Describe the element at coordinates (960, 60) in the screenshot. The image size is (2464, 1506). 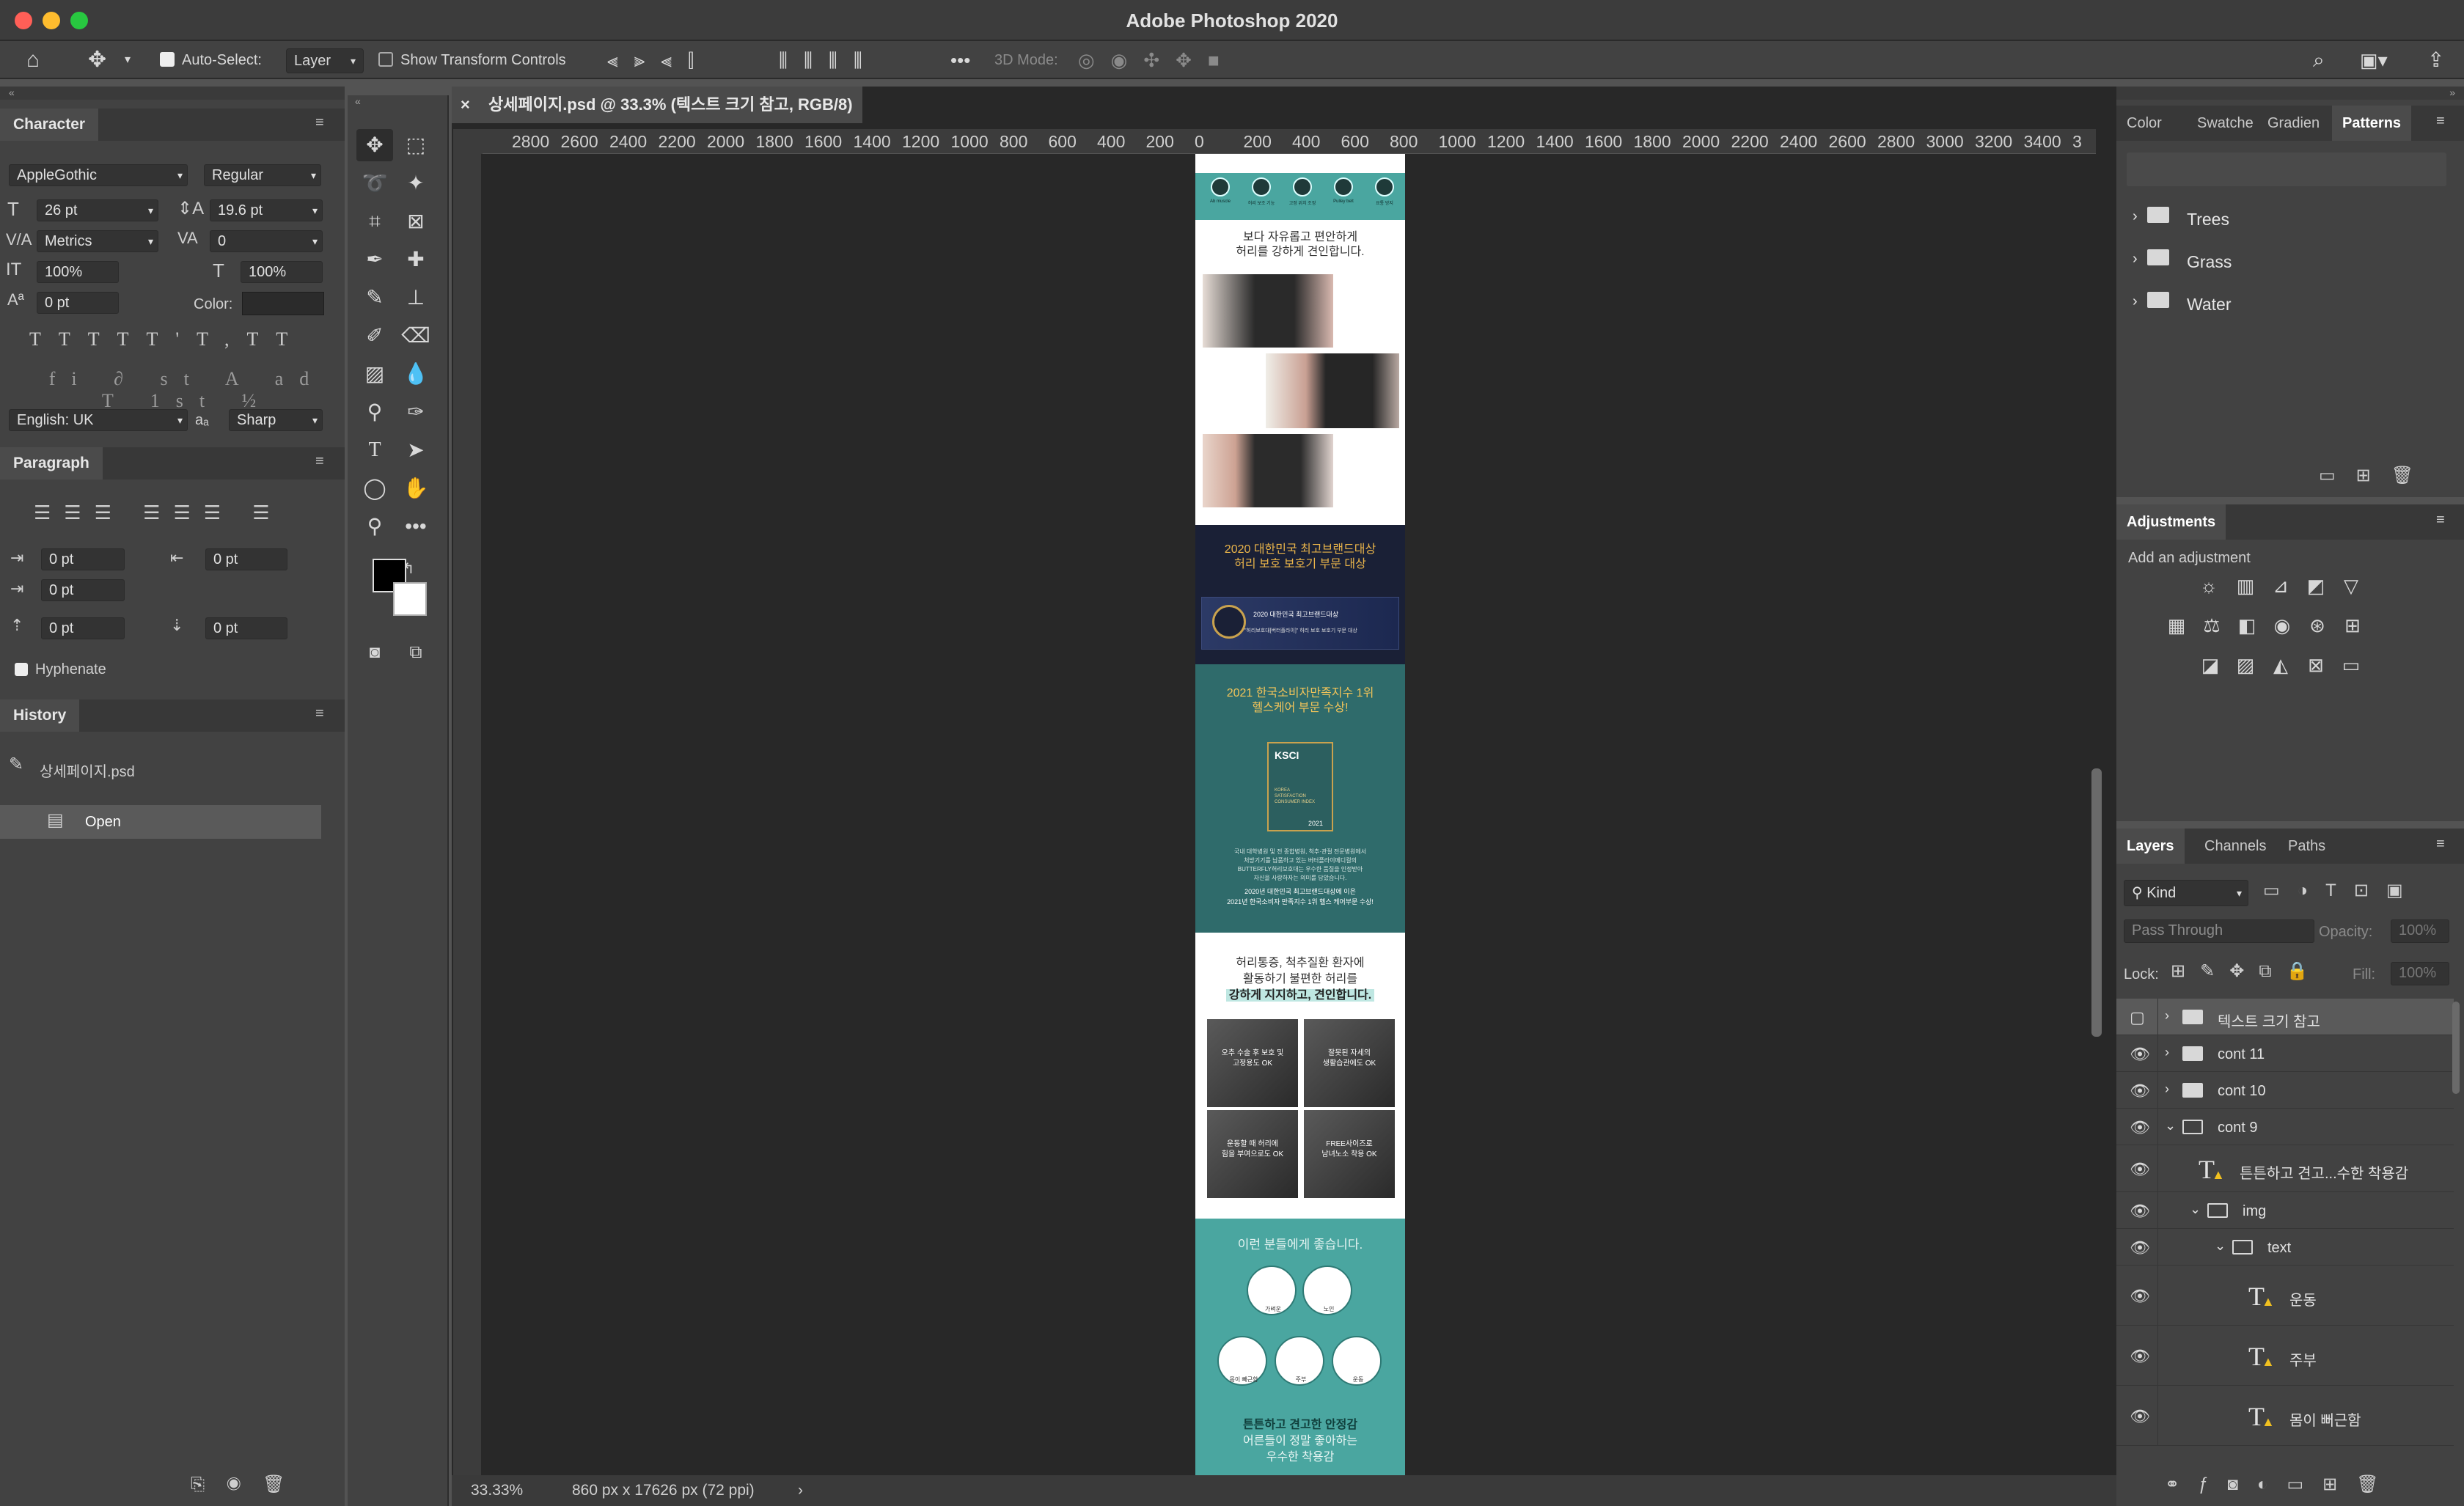
I see `more-options-icon: •••` at that location.